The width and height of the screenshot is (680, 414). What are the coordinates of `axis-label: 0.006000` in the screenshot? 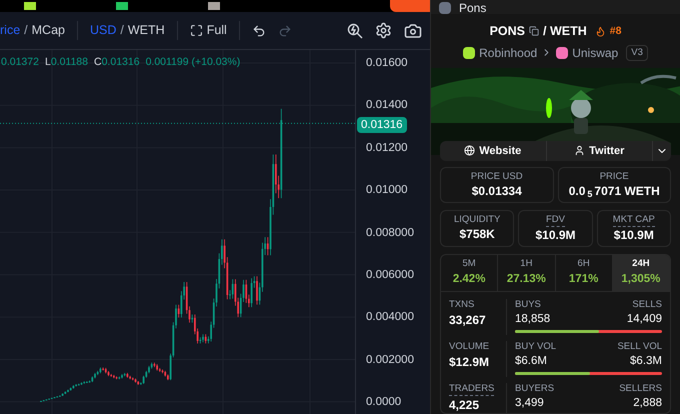 It's located at (390, 275).